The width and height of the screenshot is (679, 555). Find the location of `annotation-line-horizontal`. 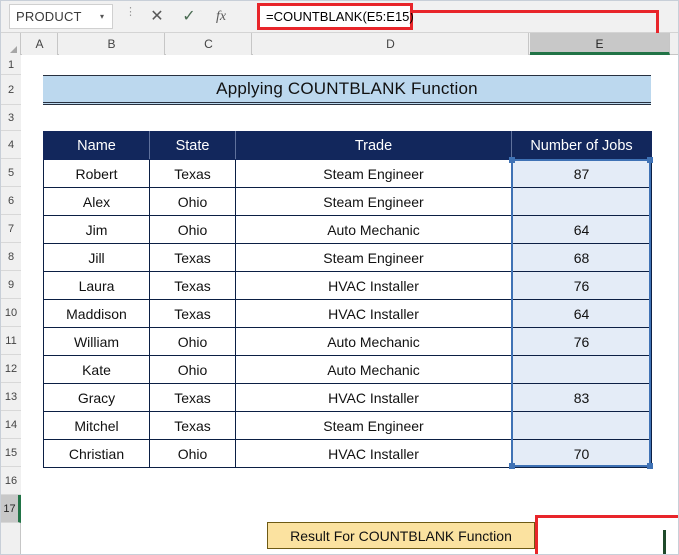

annotation-line-horizontal is located at coordinates (534, 11).